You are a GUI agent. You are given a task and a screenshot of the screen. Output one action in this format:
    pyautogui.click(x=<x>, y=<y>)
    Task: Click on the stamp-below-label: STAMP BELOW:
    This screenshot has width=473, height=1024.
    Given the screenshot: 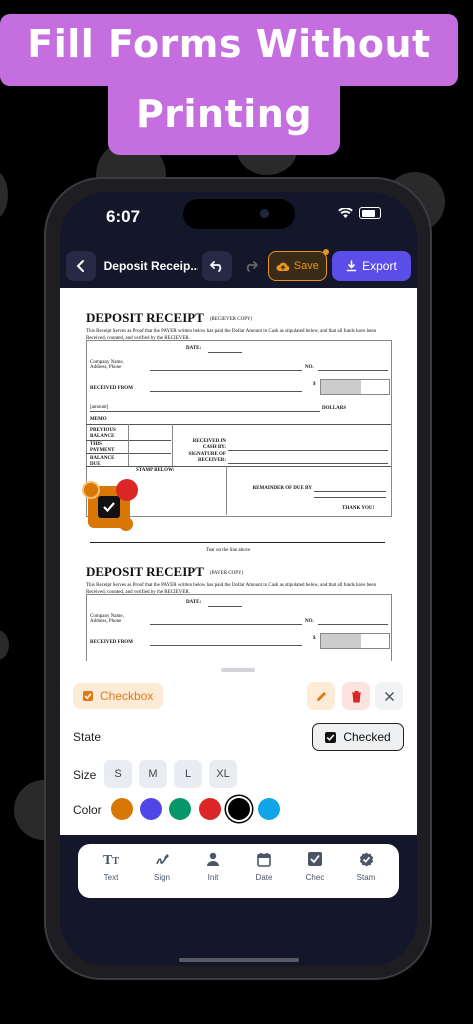 What is the action you would take?
    pyautogui.click(x=155, y=470)
    